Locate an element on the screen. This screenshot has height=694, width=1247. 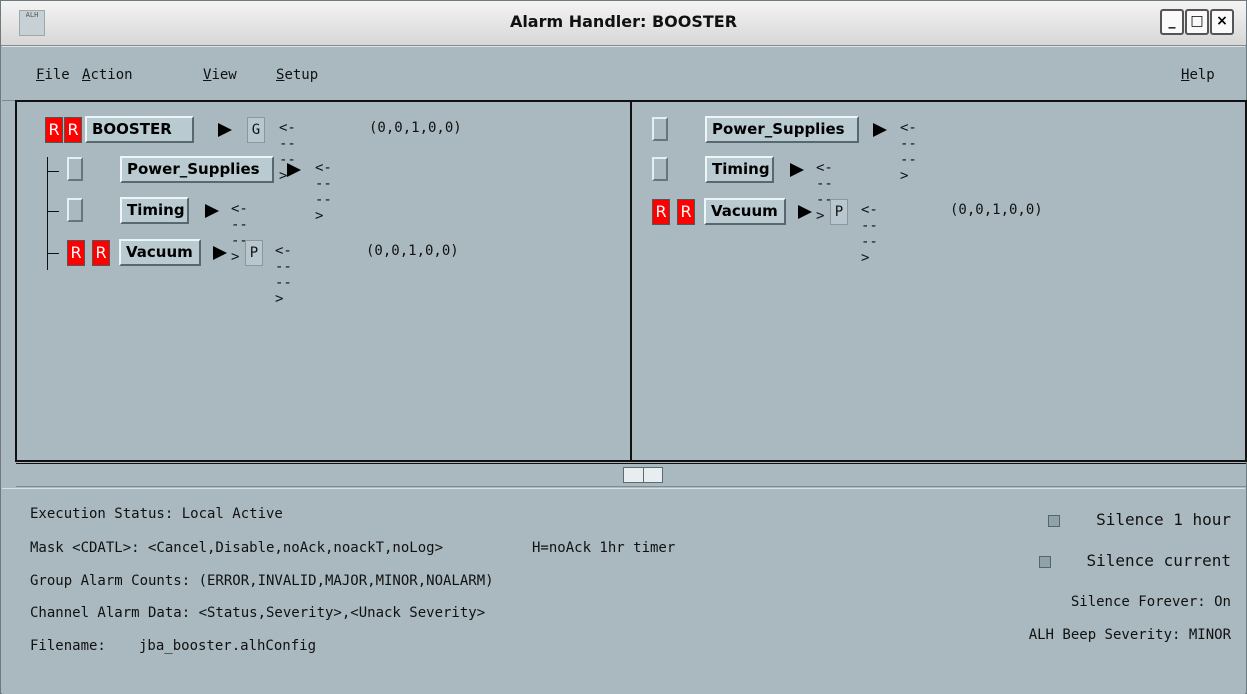
menu-bar: File Action View Setup Help is located at coordinates (623, 73).